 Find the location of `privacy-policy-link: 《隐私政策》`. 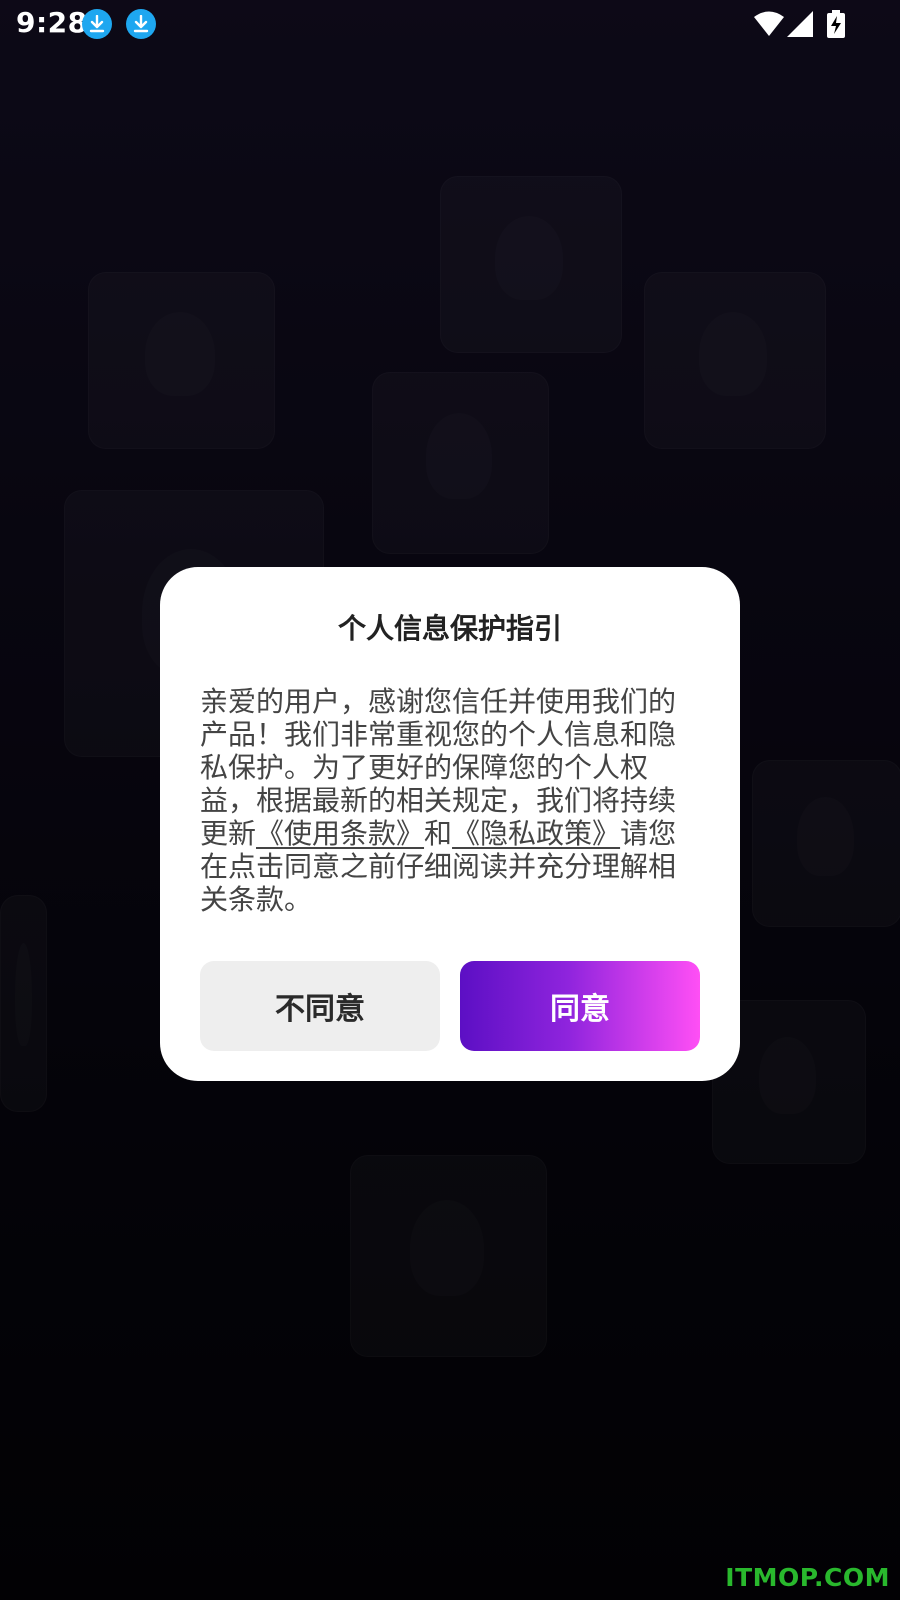

privacy-policy-link: 《隐私政策》 is located at coordinates (536, 833).